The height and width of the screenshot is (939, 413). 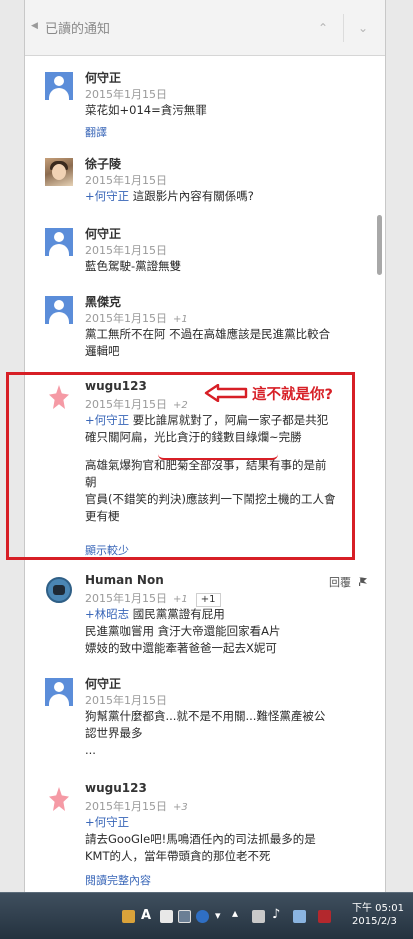 What do you see at coordinates (235, 913) in the screenshot?
I see `tray-arrow-icon: ▴` at bounding box center [235, 913].